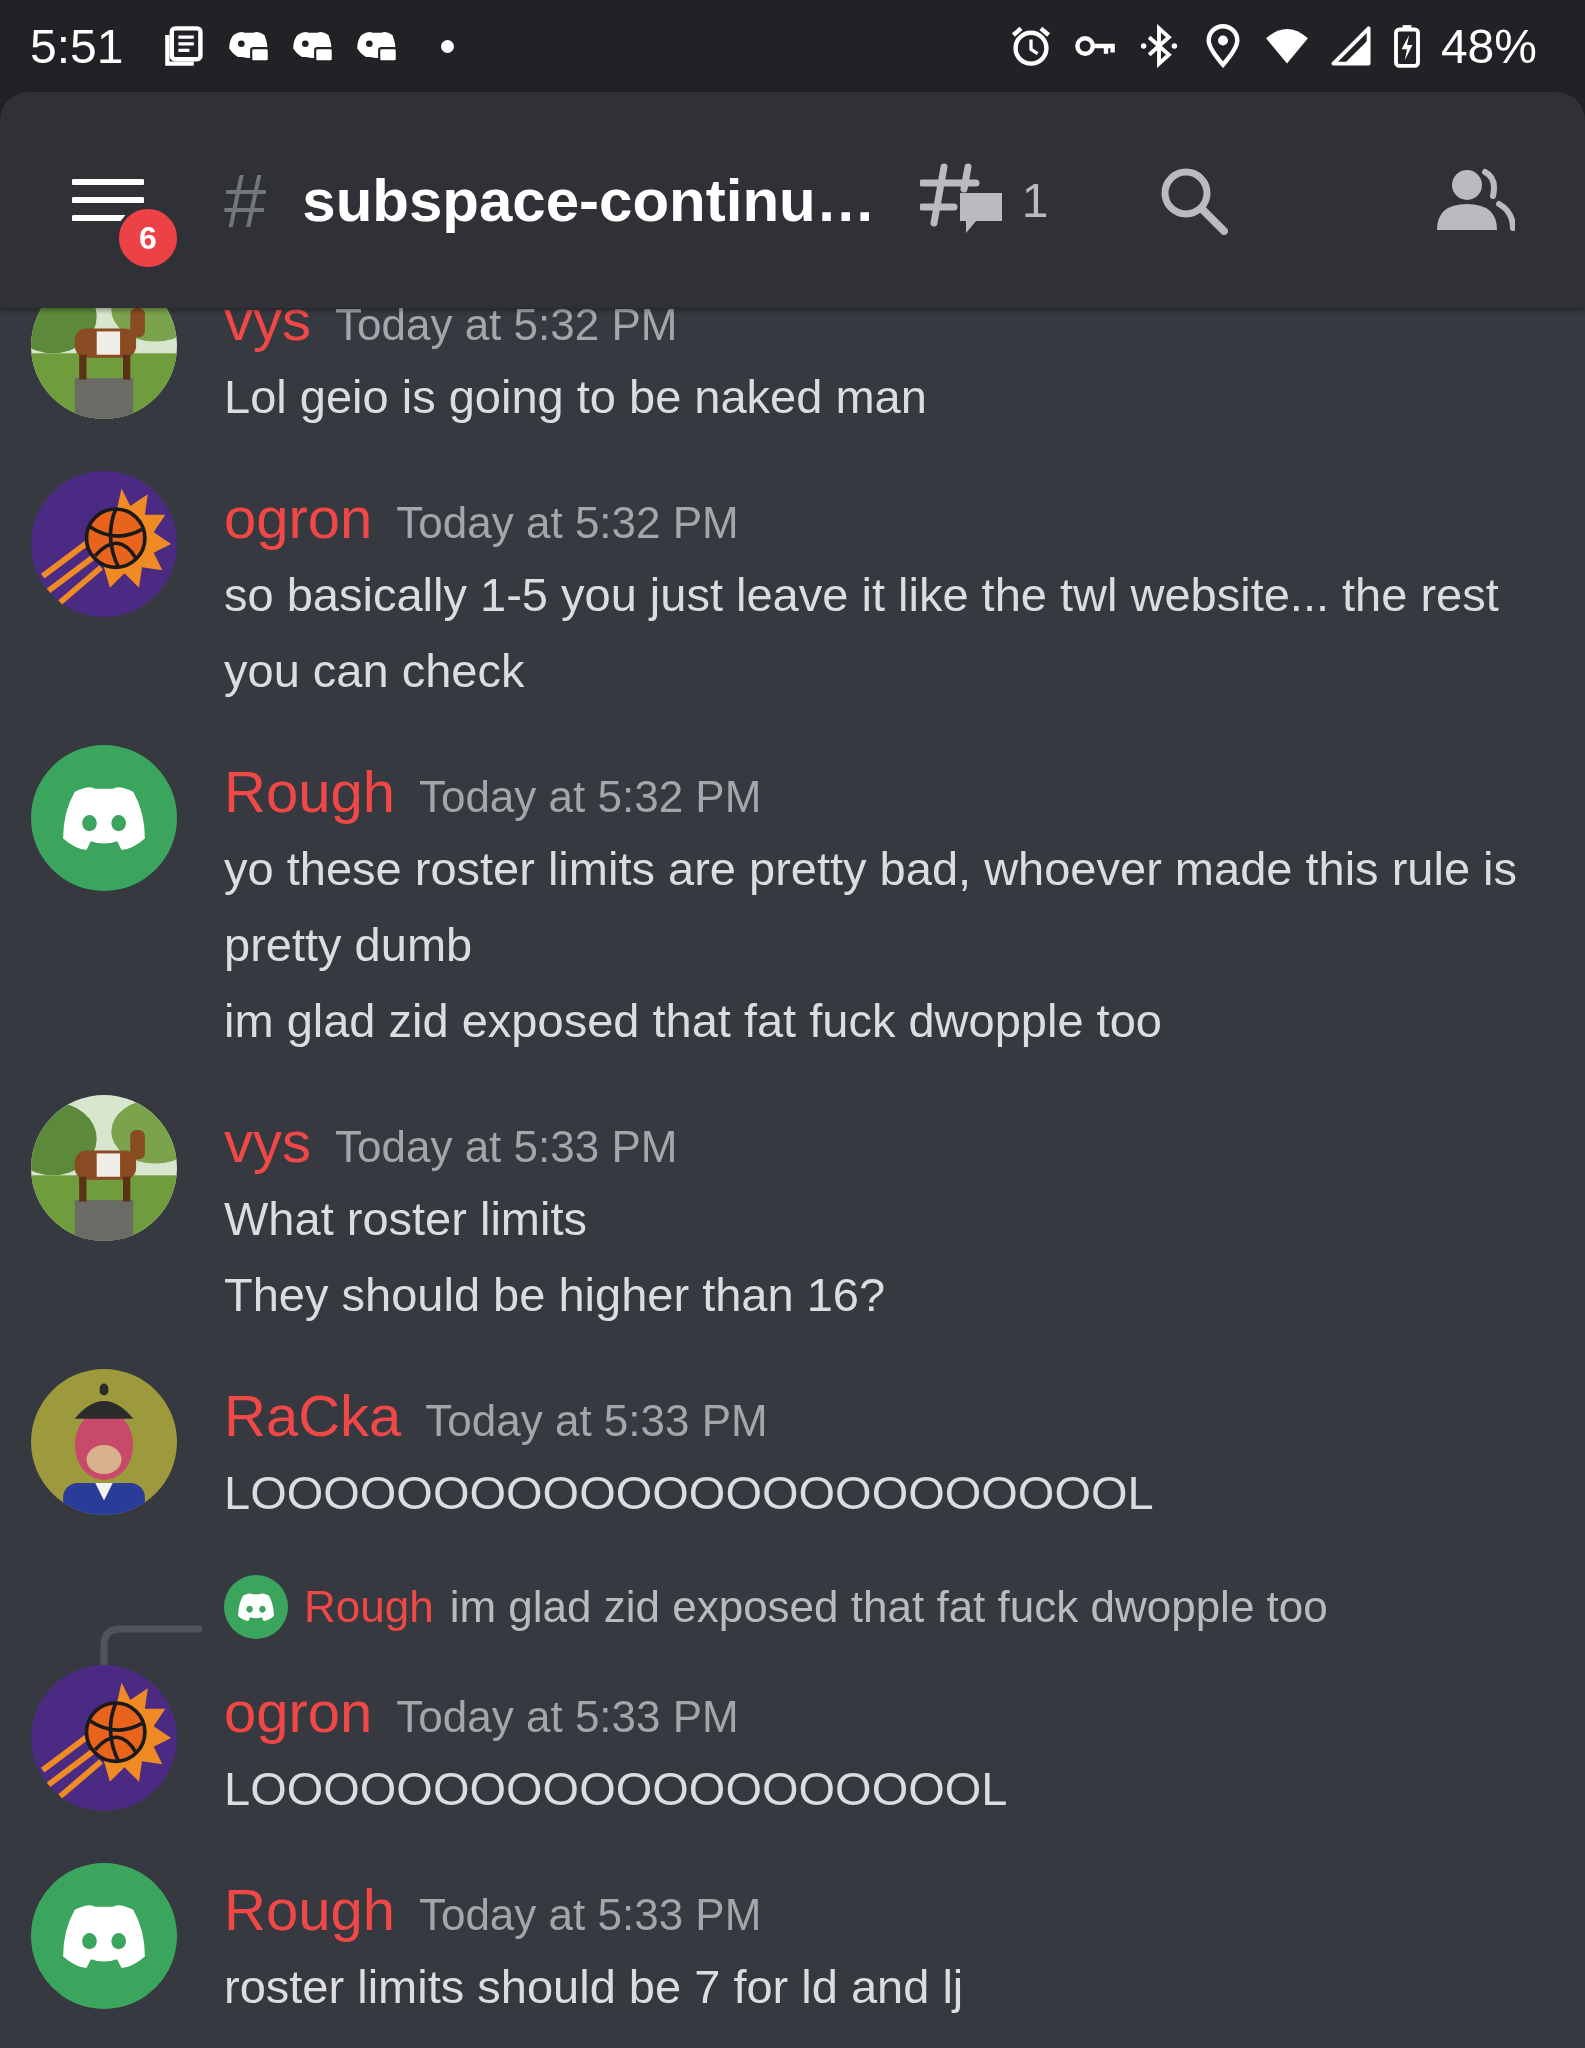 This screenshot has height=2048, width=1585. I want to click on message-text: LOOOOOOOOOOOOOOOOOOOOOOOOL, so click(689, 1493).